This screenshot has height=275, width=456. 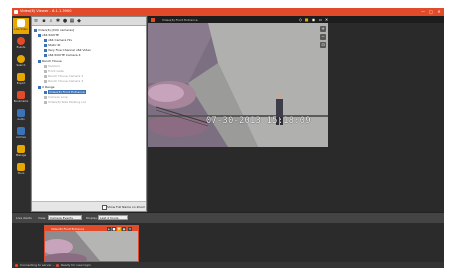 I want to click on close-button: ✕, so click(x=439, y=11).